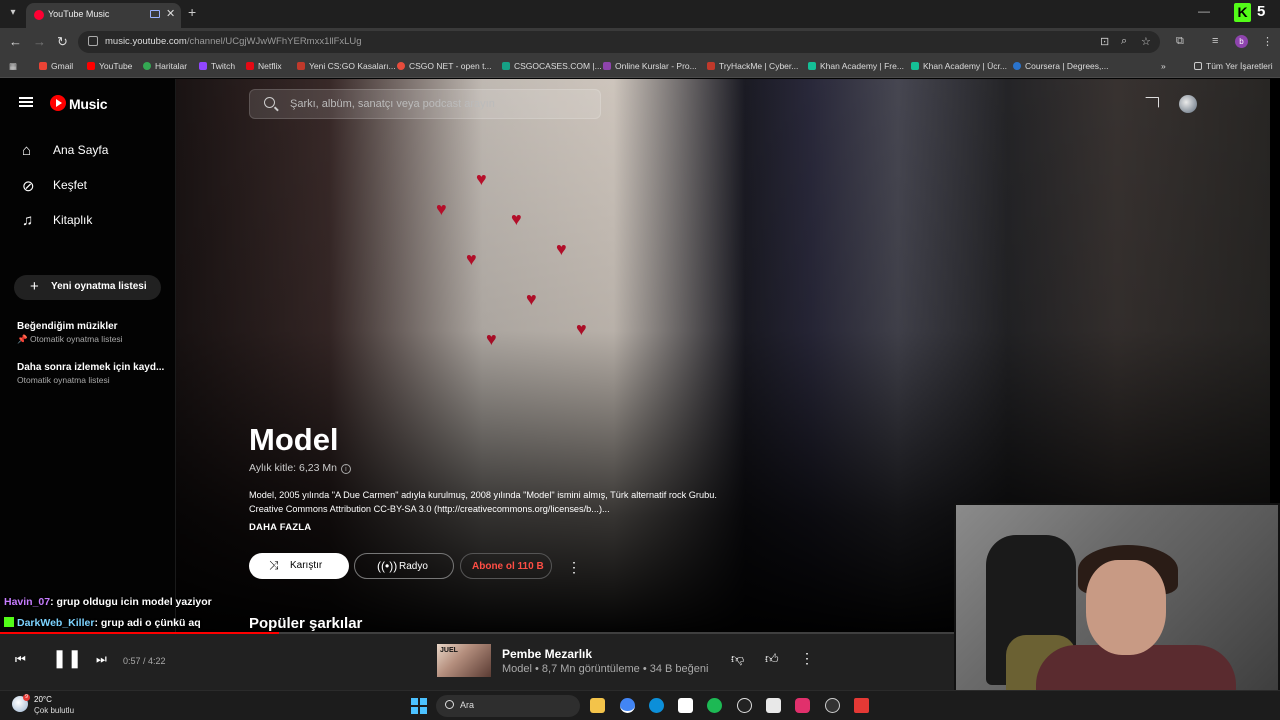  I want to click on zoom-icon: ⌕, so click(1124, 41).